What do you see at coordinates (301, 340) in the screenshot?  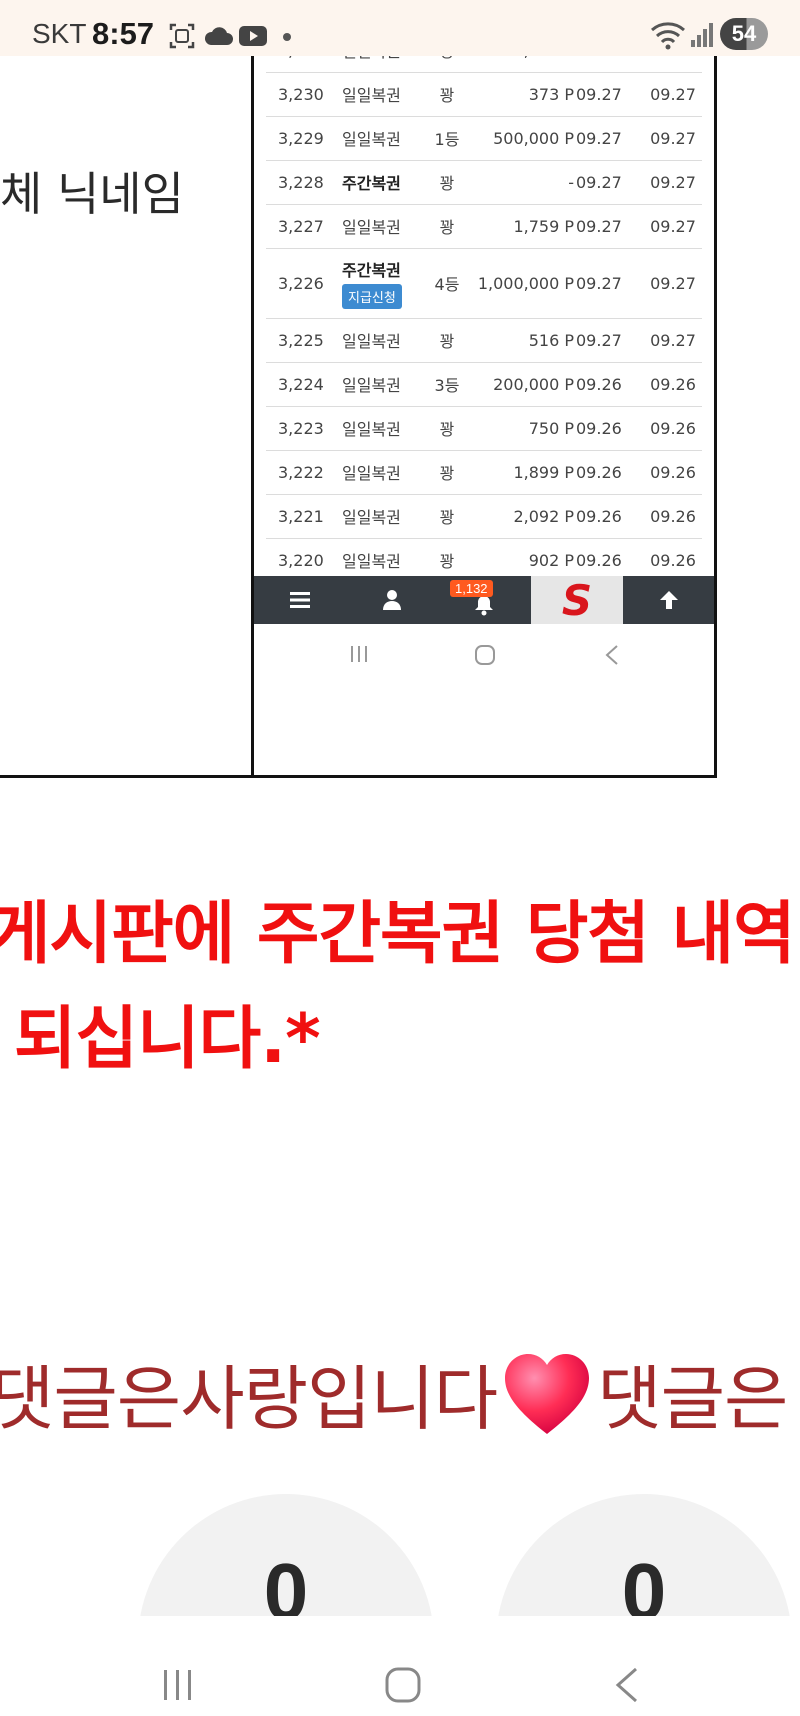 I see `row-number: 3,225` at bounding box center [301, 340].